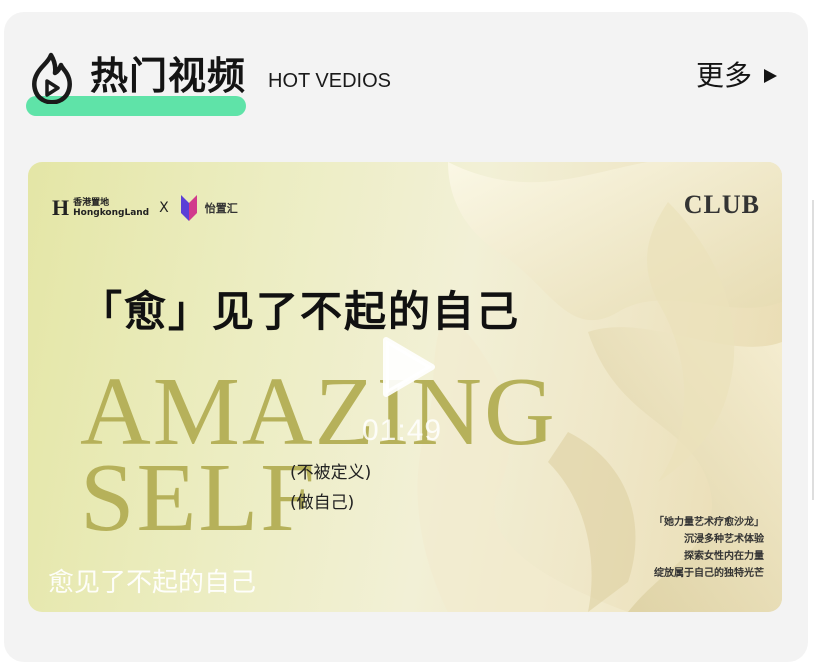 This screenshot has height=672, width=816. I want to click on more-label: 更多, so click(724, 75).